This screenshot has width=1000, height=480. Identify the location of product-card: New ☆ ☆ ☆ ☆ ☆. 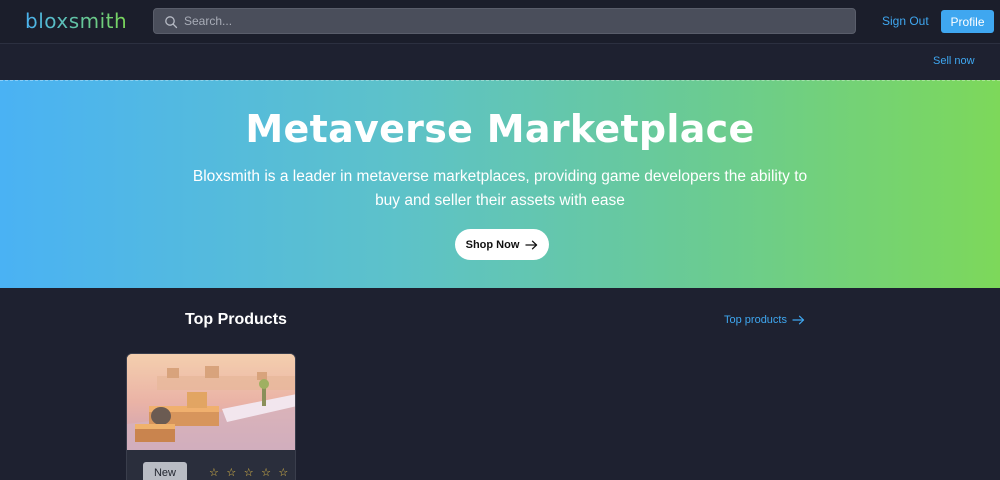
(211, 416).